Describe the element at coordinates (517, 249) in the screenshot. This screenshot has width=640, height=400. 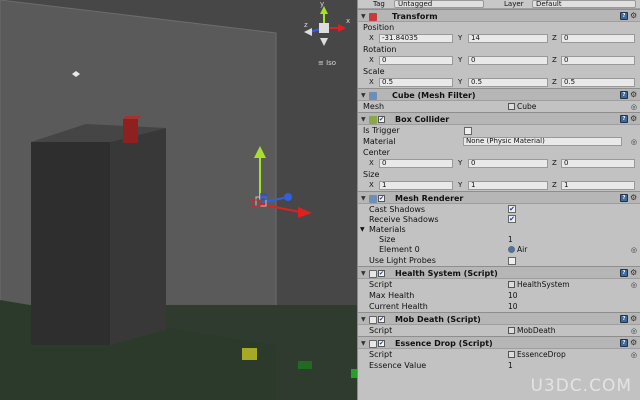
I see `element0-value: Air` at that location.